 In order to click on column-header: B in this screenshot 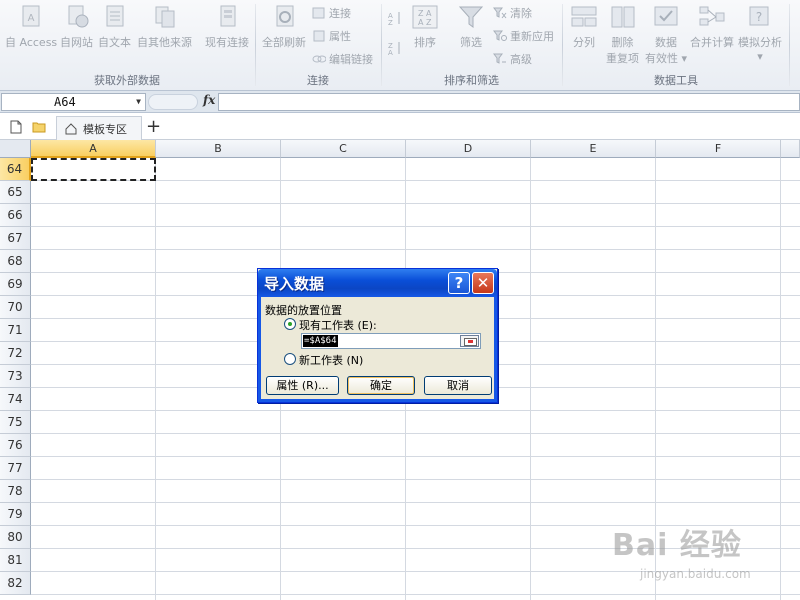, I will do `click(218, 149)`.